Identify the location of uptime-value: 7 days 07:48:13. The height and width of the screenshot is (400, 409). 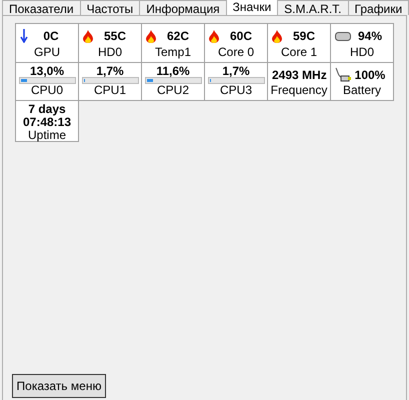
(47, 115).